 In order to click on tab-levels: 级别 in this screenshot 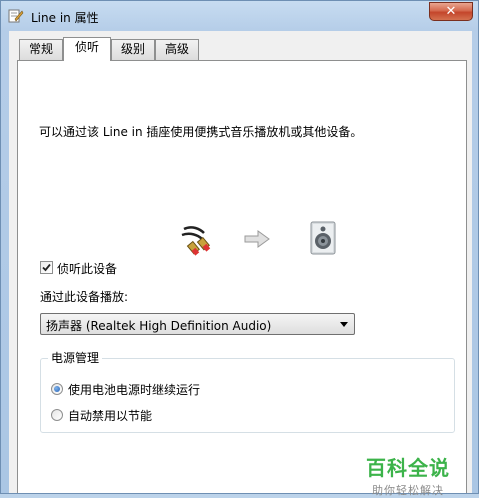, I will do `click(133, 49)`.